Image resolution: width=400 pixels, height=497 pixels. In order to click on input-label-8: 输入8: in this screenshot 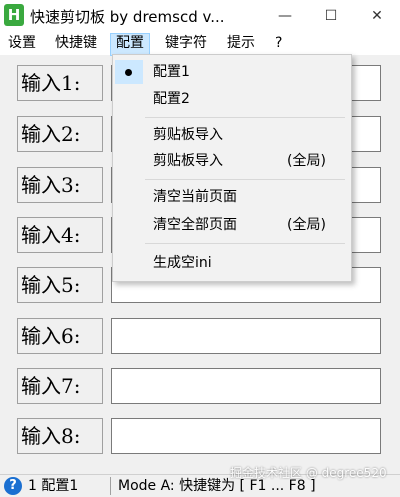, I will do `click(60, 436)`.